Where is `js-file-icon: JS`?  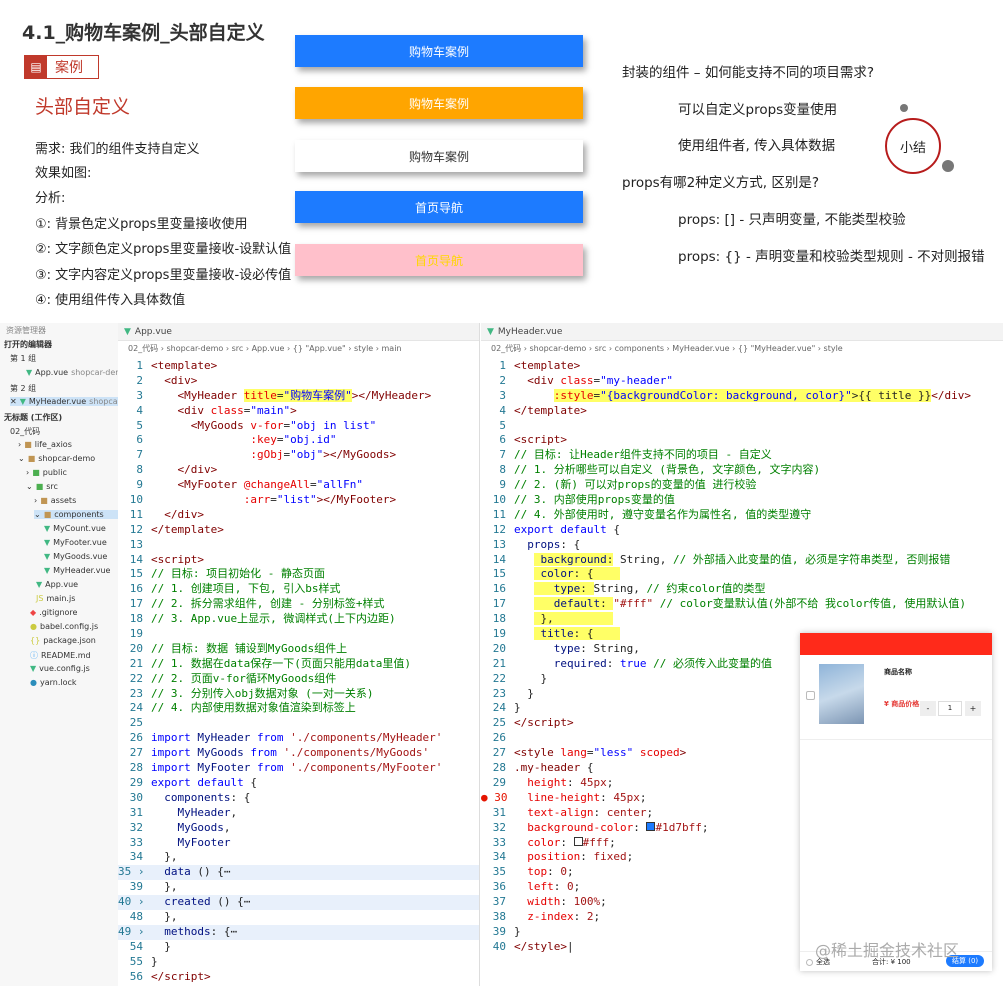 js-file-icon: JS is located at coordinates (40, 598).